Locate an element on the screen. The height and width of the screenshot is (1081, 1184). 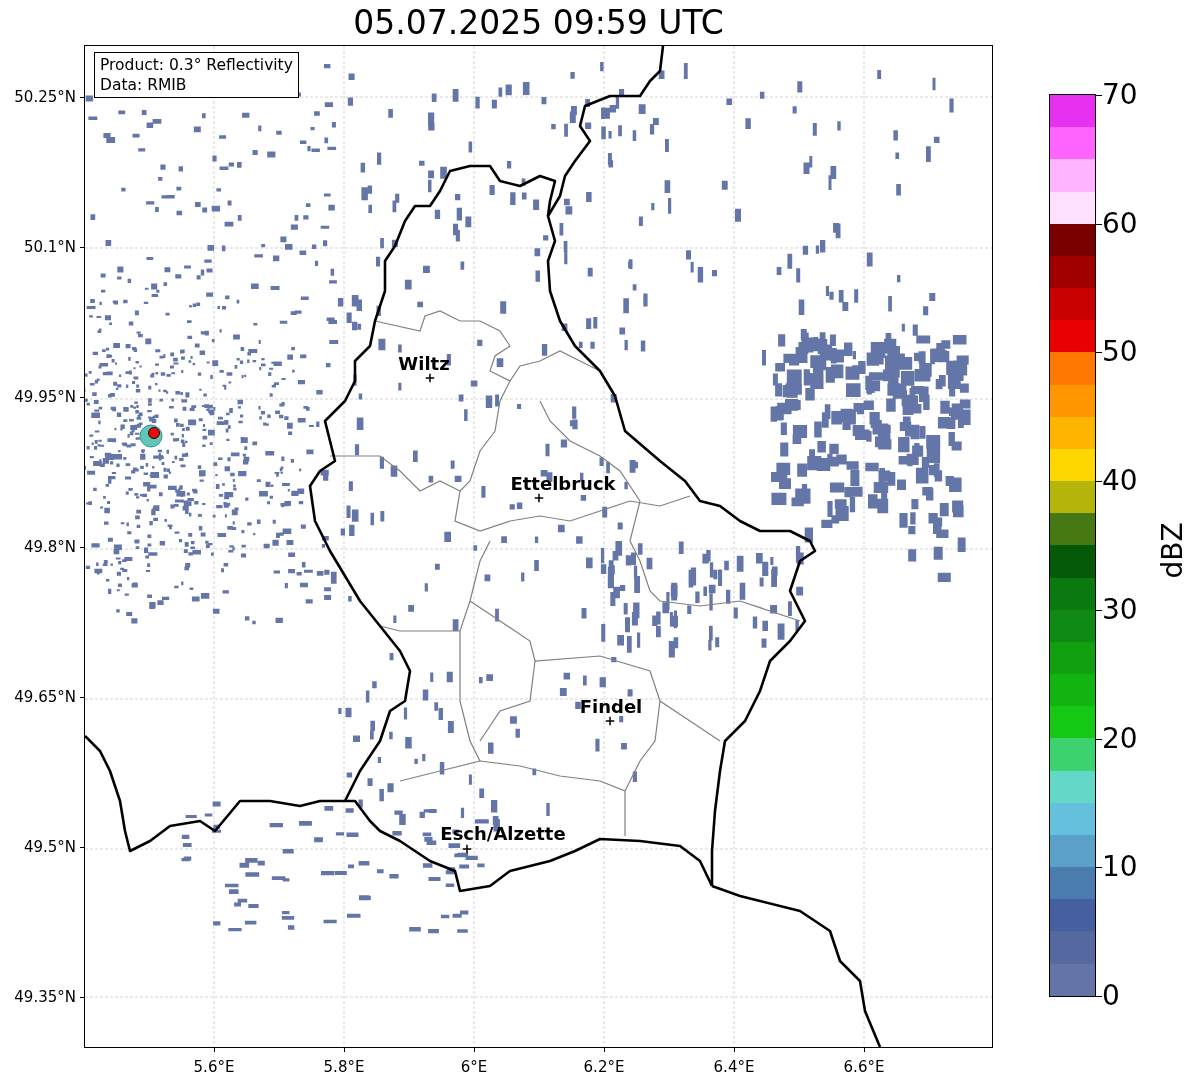
longitude-label: 6°E is located at coordinates (474, 1067).